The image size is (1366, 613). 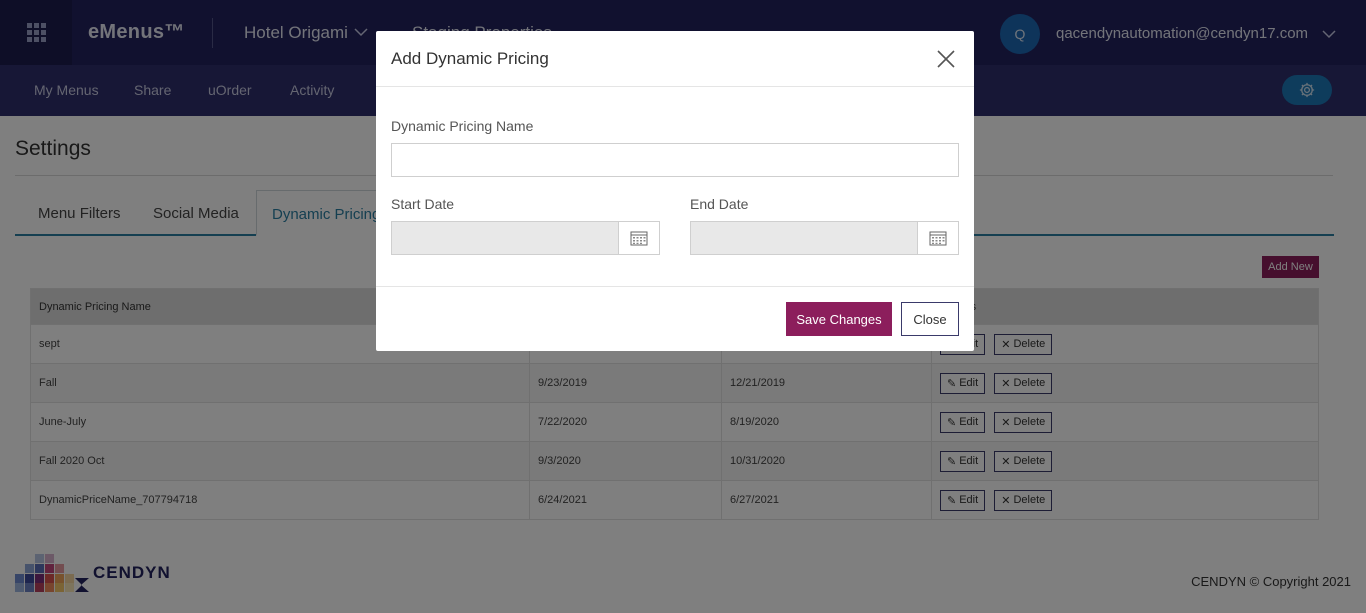 I want to click on modal-title: Add Dynamic Pricing, so click(x=470, y=58).